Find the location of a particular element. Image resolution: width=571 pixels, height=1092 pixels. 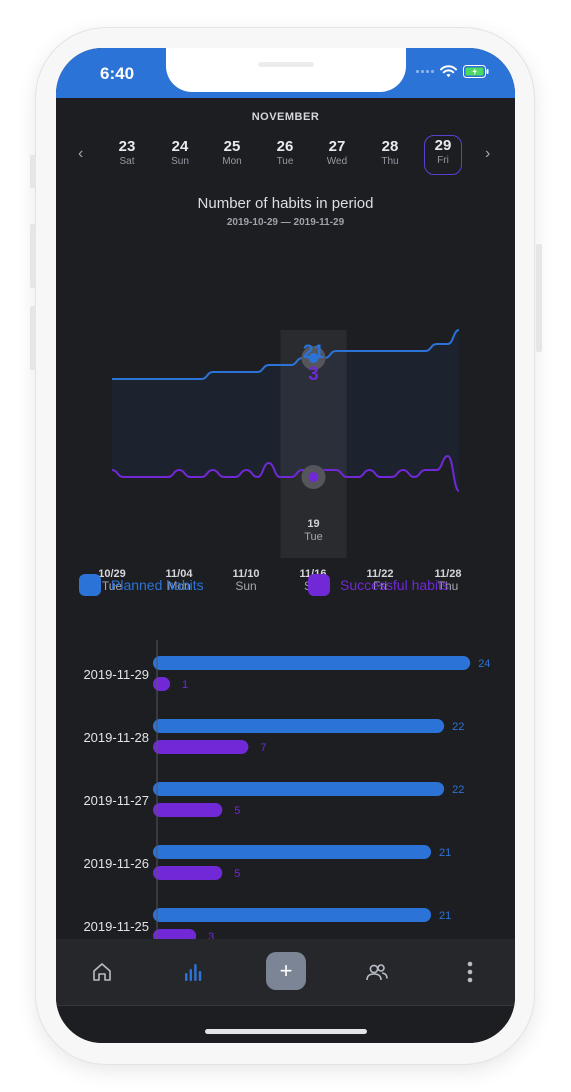

legend-successful: Successful habits is located at coordinates (378, 585).